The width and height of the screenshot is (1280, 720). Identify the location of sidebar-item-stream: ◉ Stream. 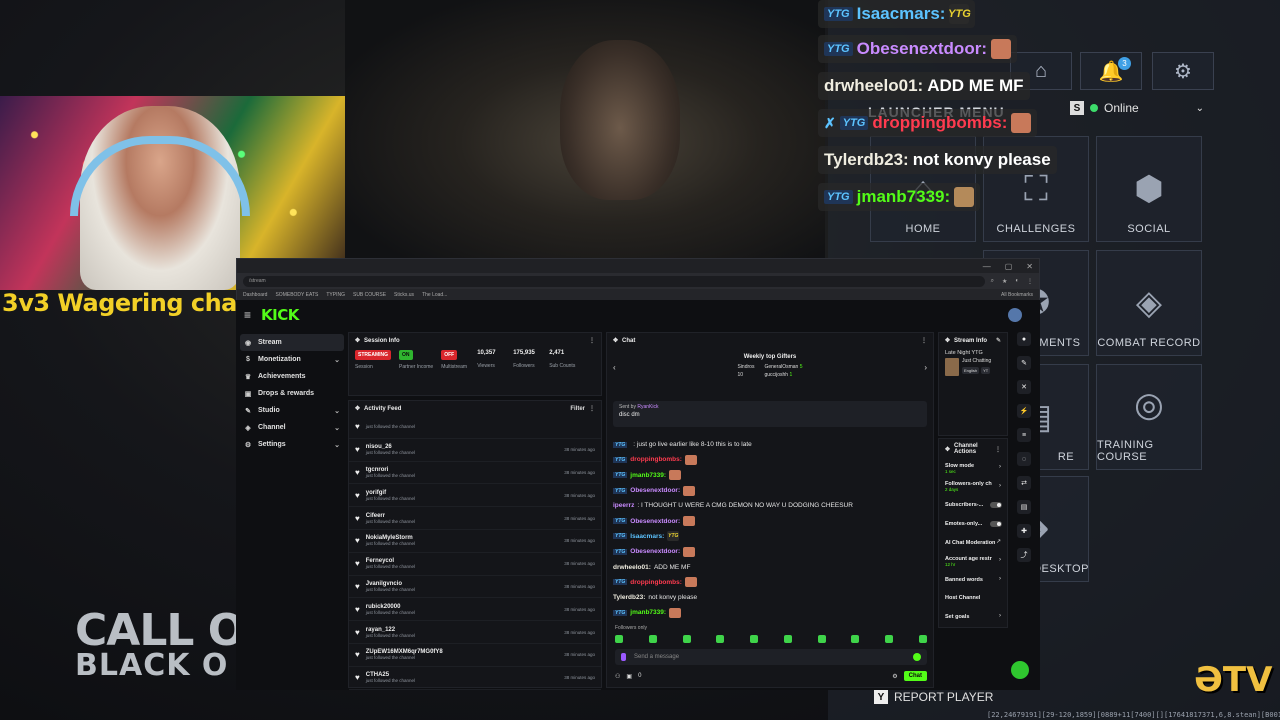
(292, 342).